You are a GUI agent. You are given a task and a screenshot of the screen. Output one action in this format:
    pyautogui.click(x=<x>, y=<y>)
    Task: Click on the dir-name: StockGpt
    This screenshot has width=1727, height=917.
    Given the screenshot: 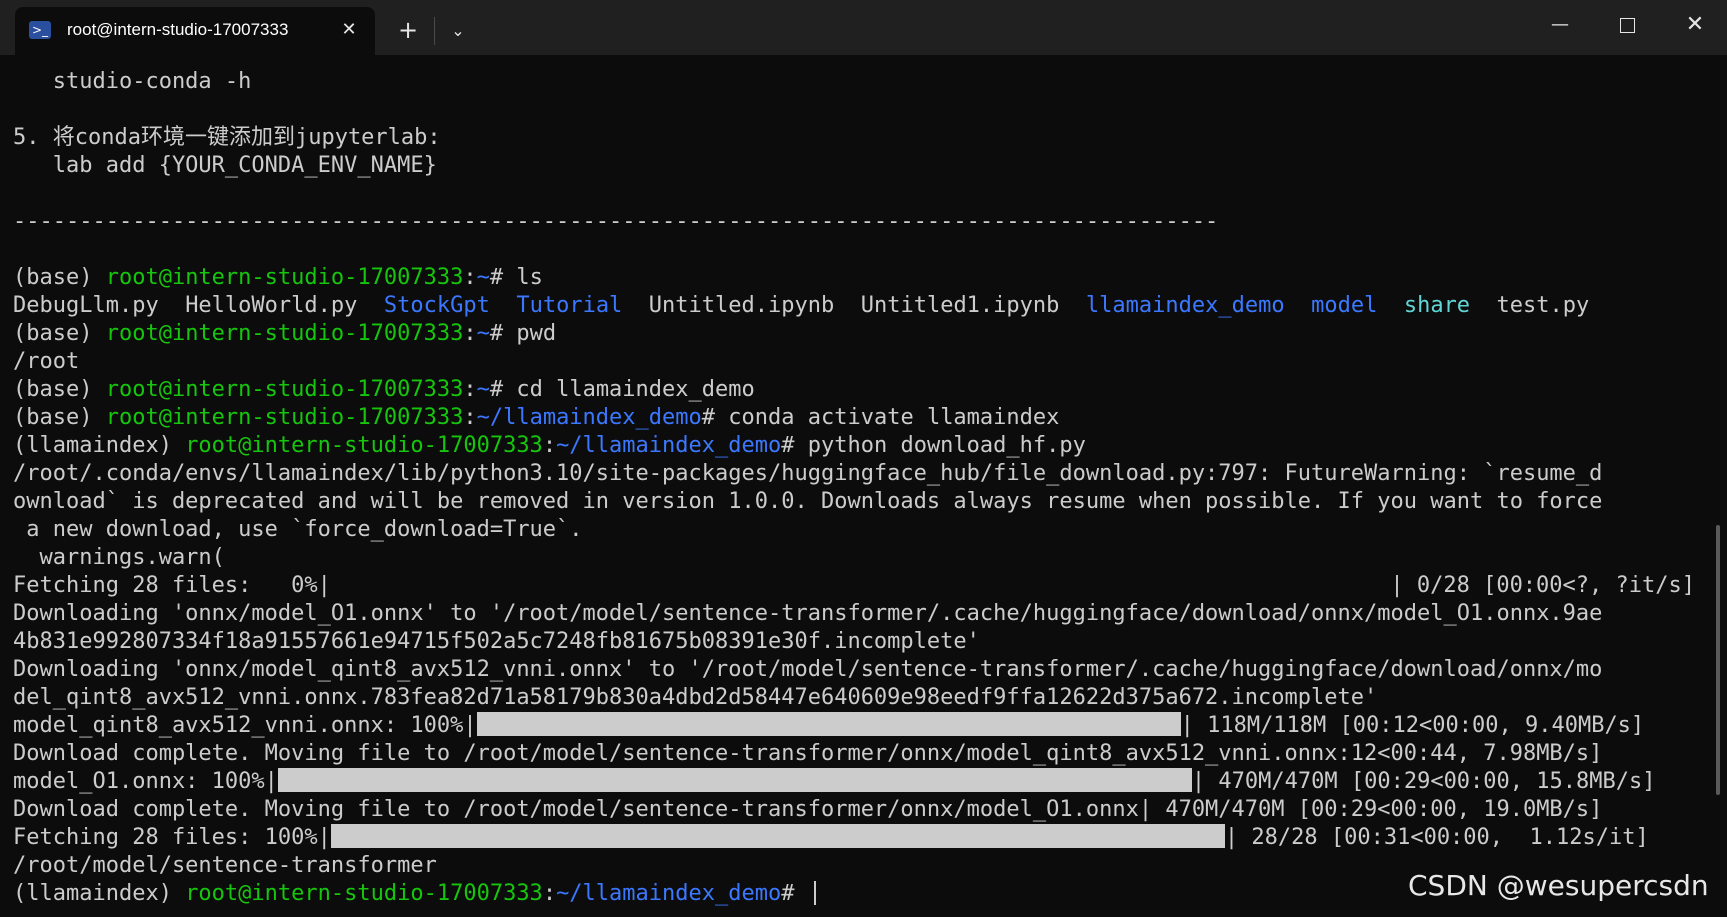 What is the action you would take?
    pyautogui.click(x=436, y=305)
    